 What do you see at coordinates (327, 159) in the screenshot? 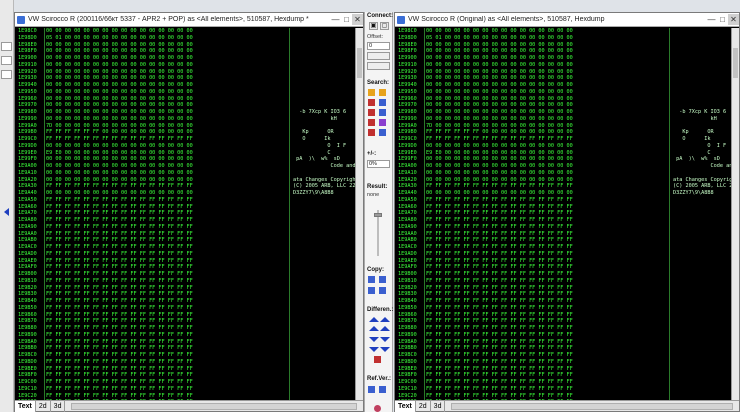
I see `row-ascii: pA )\ w% sD` at bounding box center [327, 159].